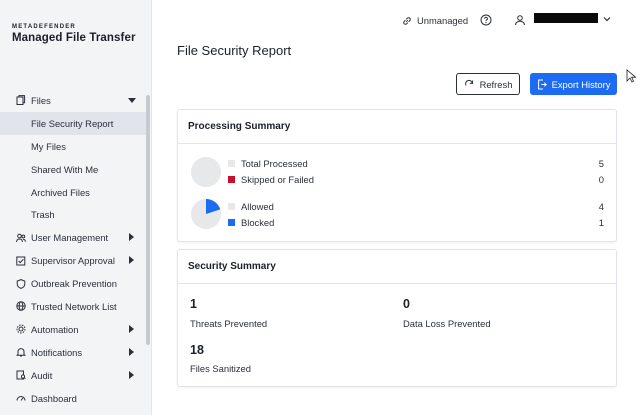 This screenshot has width=640, height=415. I want to click on legend-label: Total Processed, so click(274, 163).